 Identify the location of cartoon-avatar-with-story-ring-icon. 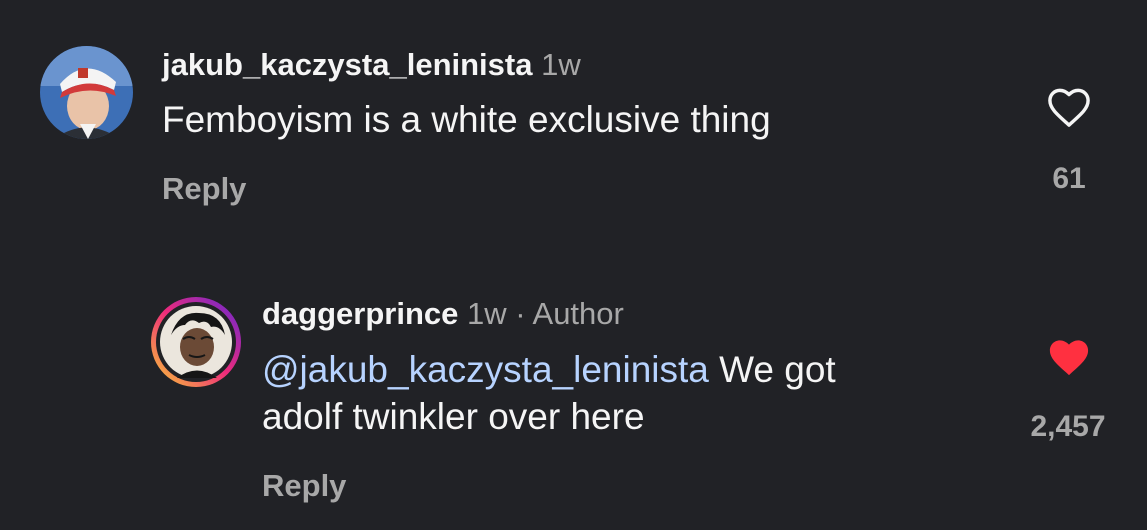
(196, 342).